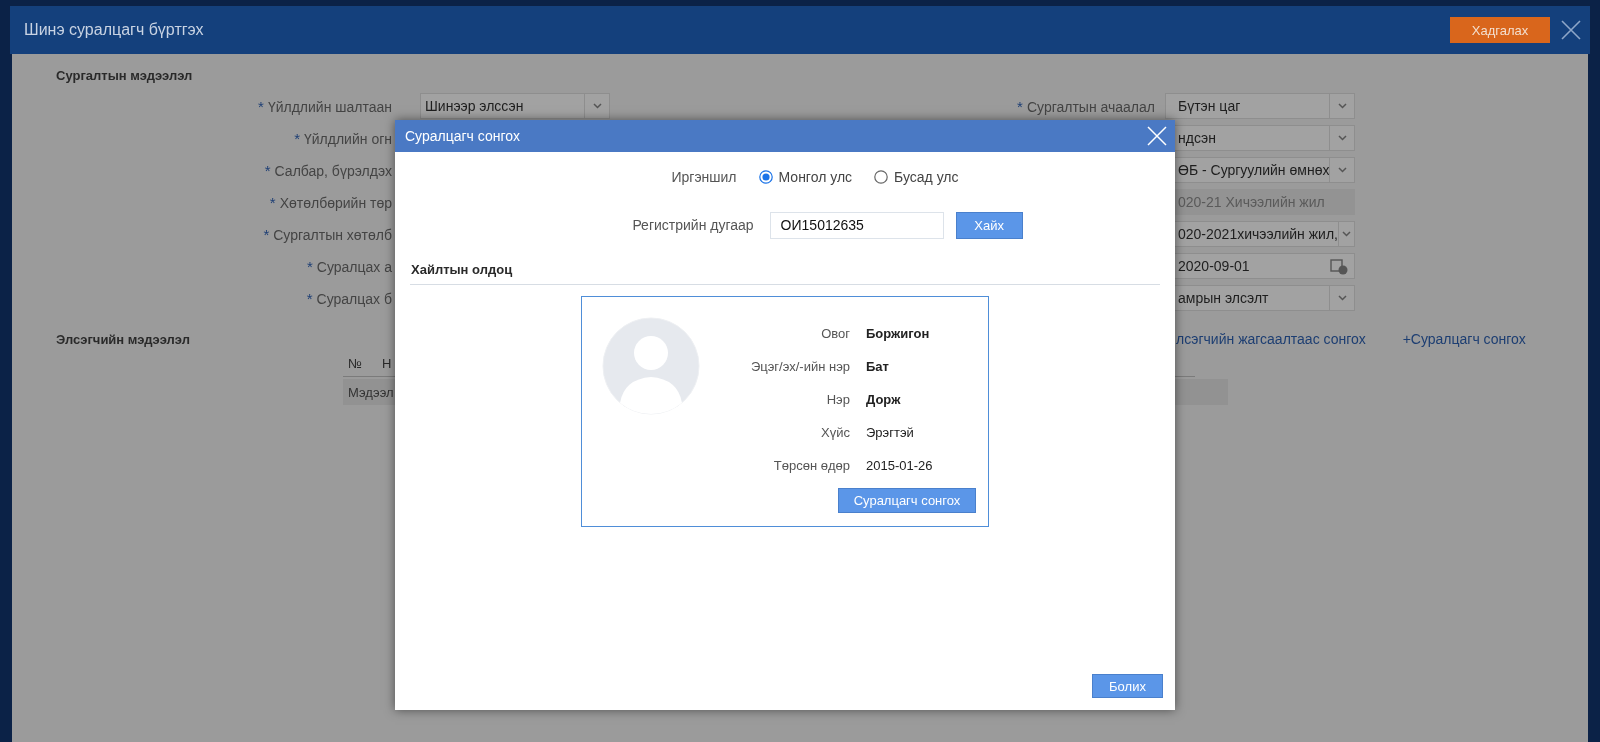 Image resolution: width=1600 pixels, height=742 pixels. What do you see at coordinates (463, 136) in the screenshot?
I see `dialog-title: Суралцагч сонгох` at bounding box center [463, 136].